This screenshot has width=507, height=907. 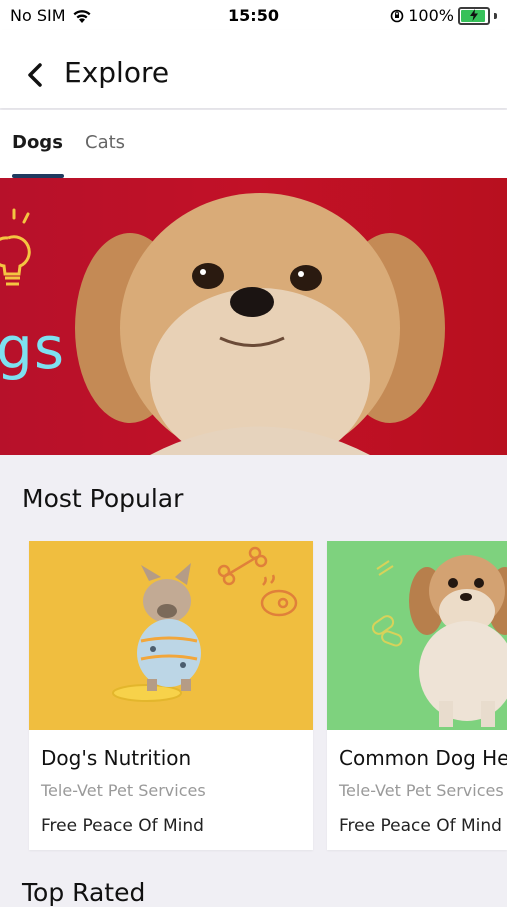 I want to click on page-title: Explore, so click(x=117, y=72).